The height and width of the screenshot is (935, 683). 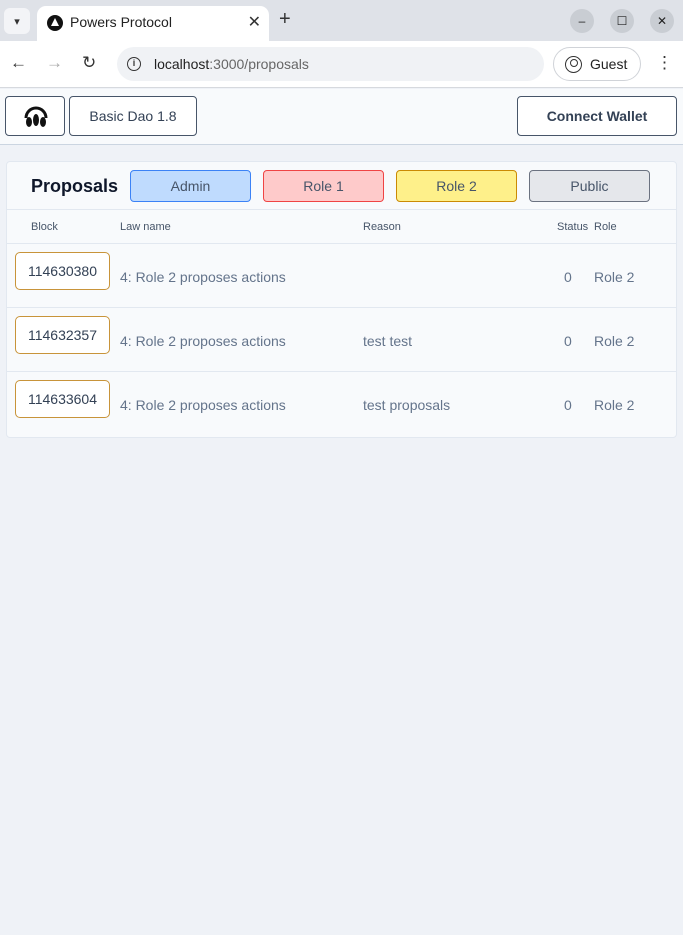 What do you see at coordinates (121, 22) in the screenshot?
I see `tab-title: Powers Protocol` at bounding box center [121, 22].